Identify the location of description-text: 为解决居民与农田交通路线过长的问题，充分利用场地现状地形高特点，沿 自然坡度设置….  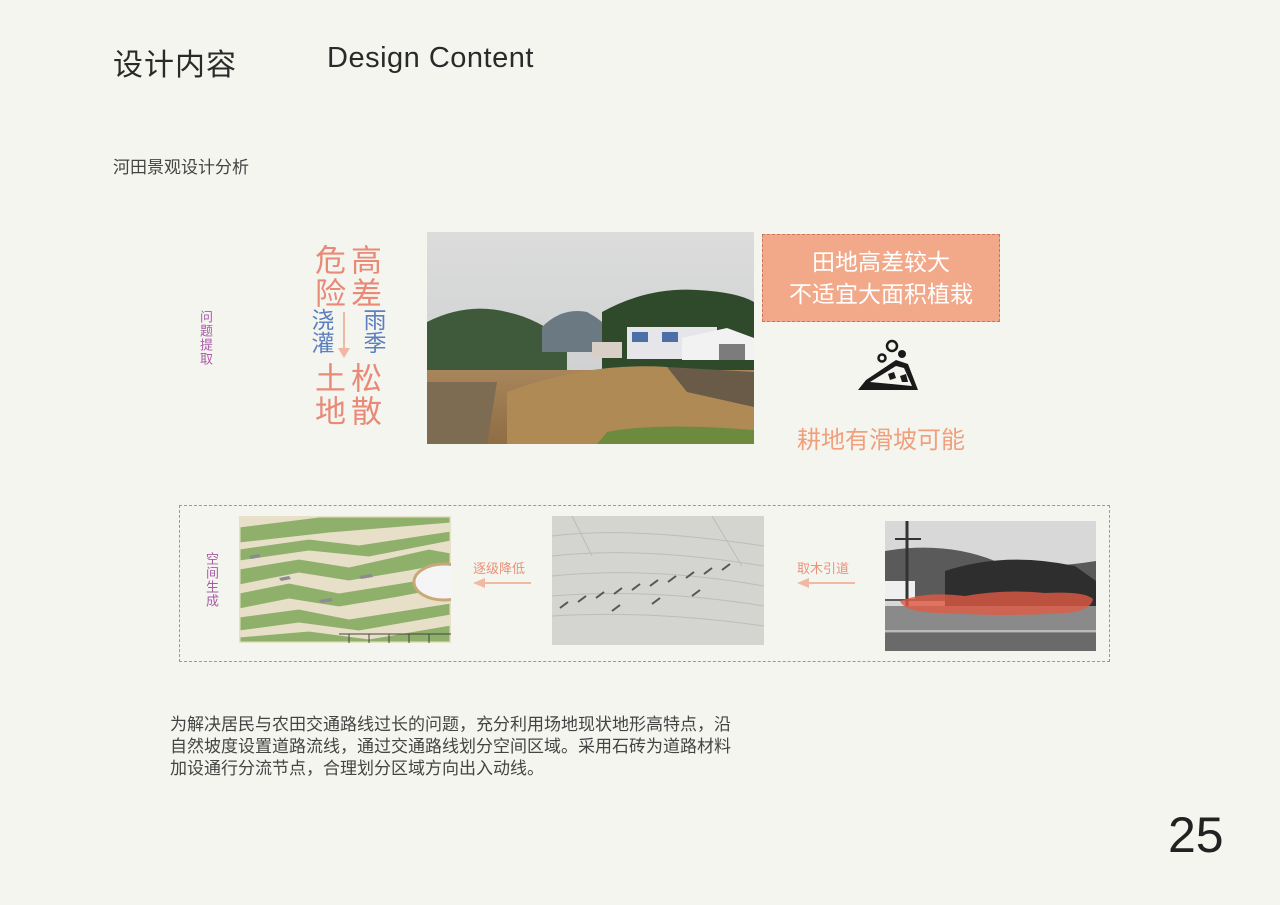
(480, 747).